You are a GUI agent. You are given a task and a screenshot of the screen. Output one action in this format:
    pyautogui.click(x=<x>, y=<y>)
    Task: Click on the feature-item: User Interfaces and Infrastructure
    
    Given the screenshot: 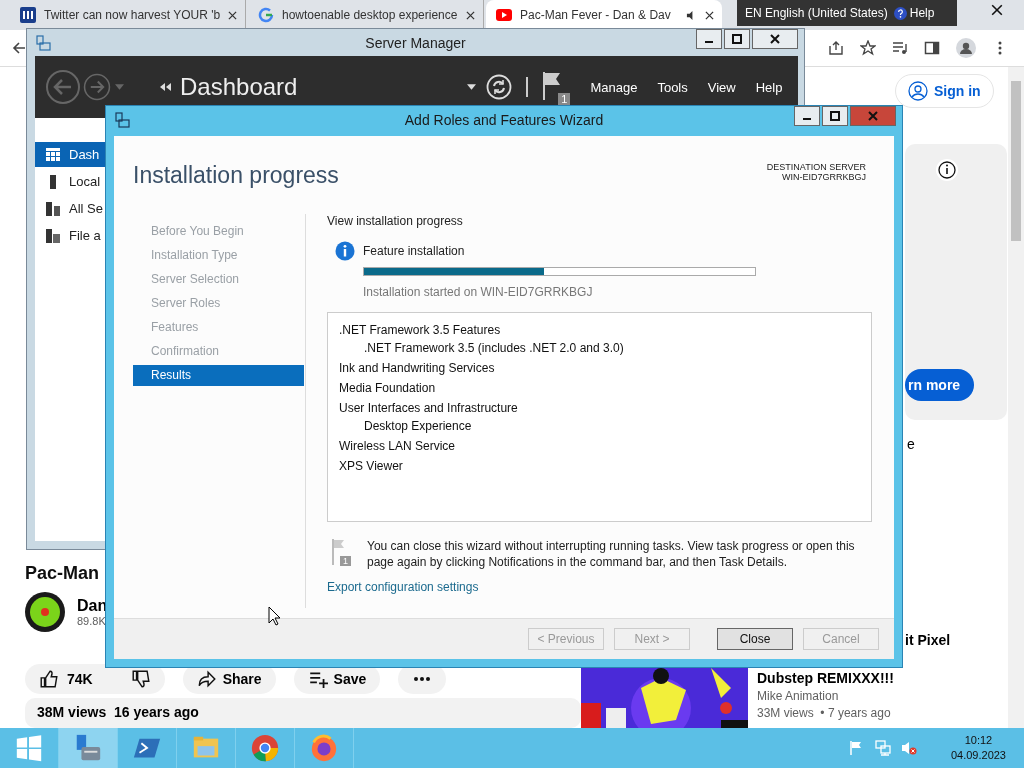 What is the action you would take?
    pyautogui.click(x=429, y=408)
    